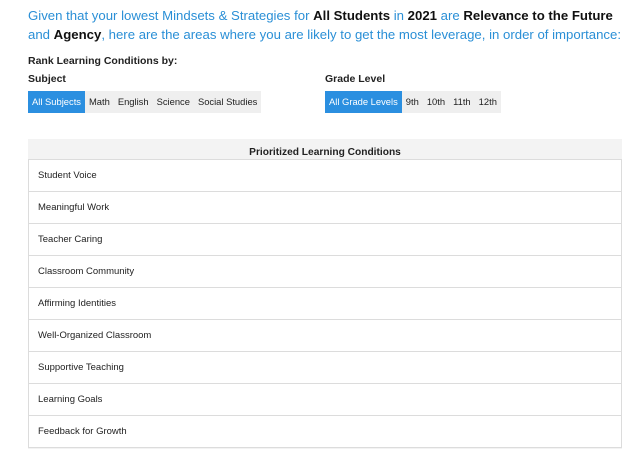  What do you see at coordinates (325, 400) in the screenshot?
I see `list-item: Learning Goals` at bounding box center [325, 400].